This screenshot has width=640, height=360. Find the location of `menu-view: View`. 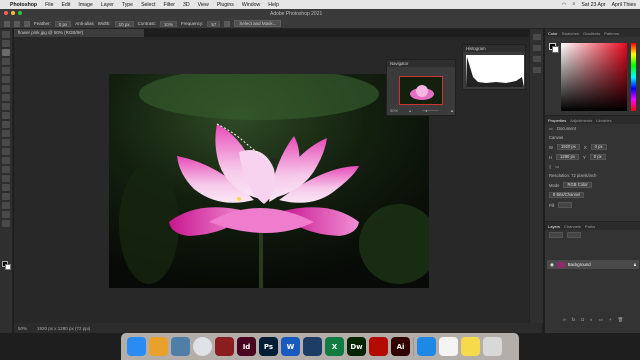

menu-view: View is located at coordinates (203, 5).